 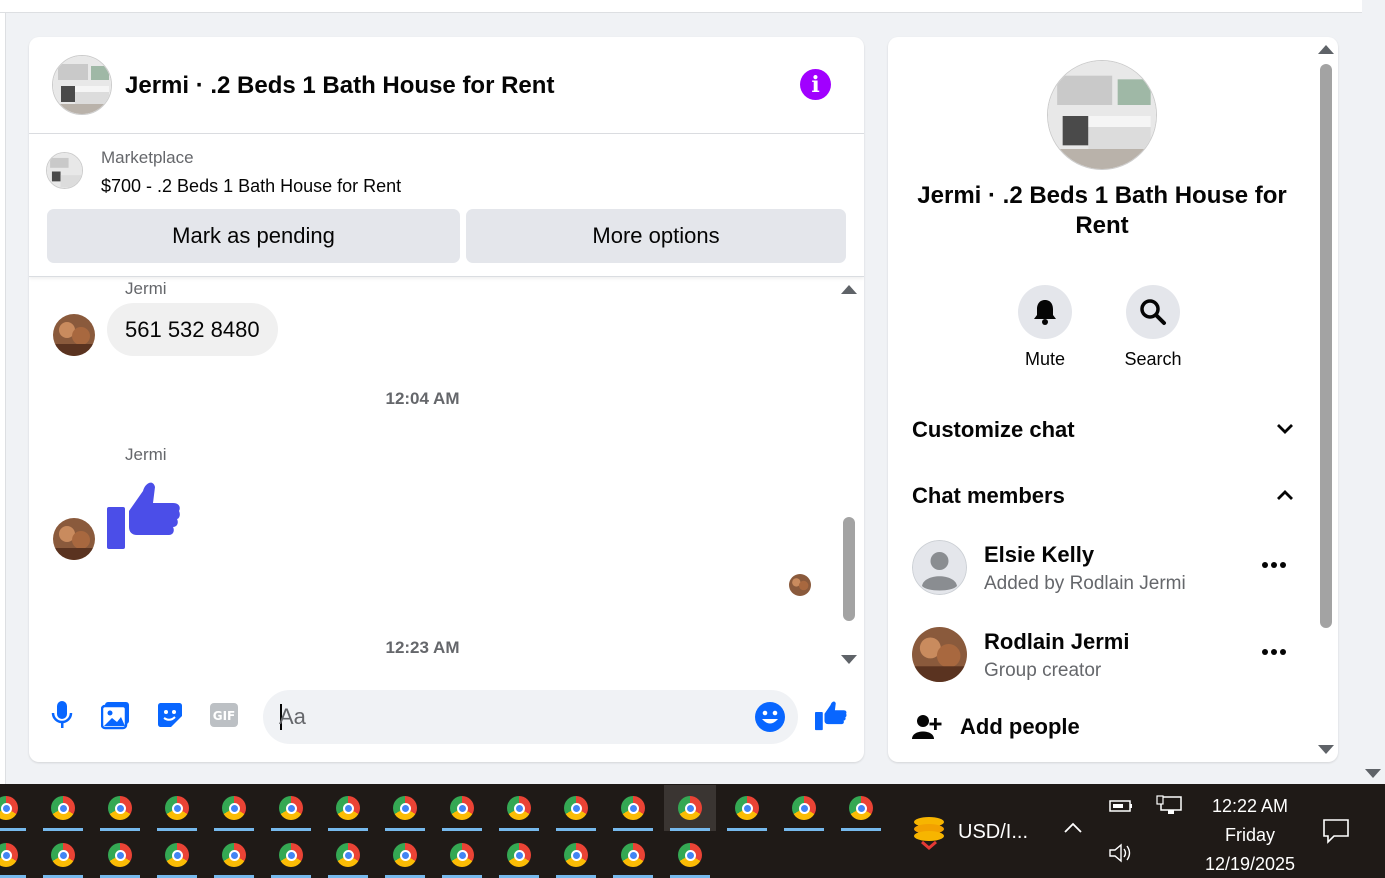 What do you see at coordinates (144, 516) in the screenshot?
I see `thumbs-up-sticker` at bounding box center [144, 516].